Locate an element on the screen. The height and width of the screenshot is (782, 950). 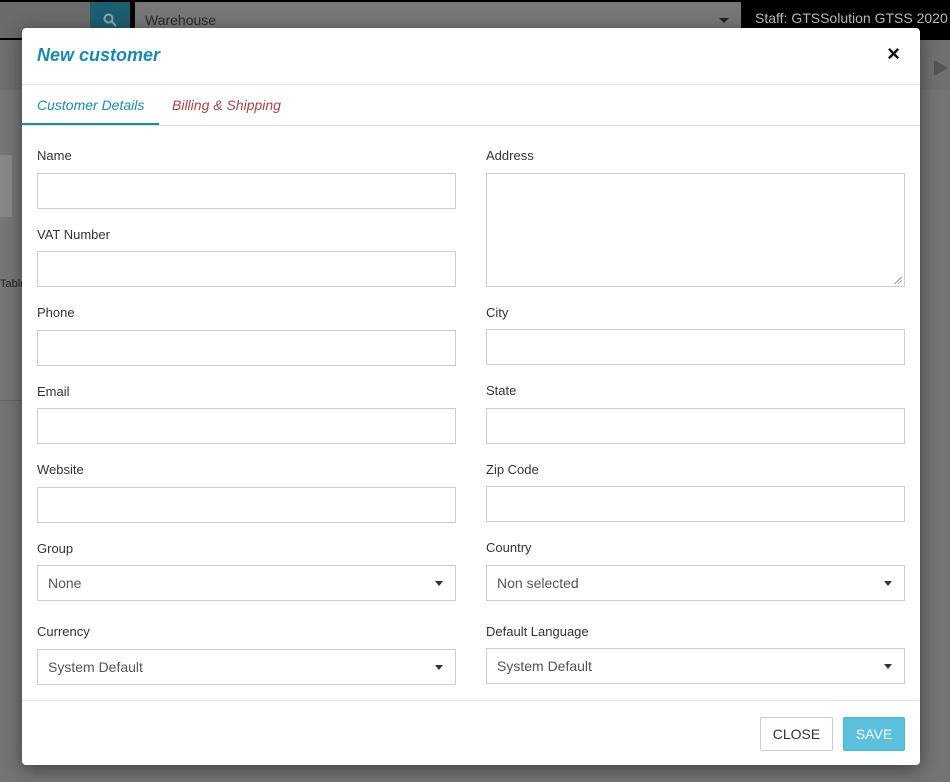
website-label: Website is located at coordinates (60, 469).